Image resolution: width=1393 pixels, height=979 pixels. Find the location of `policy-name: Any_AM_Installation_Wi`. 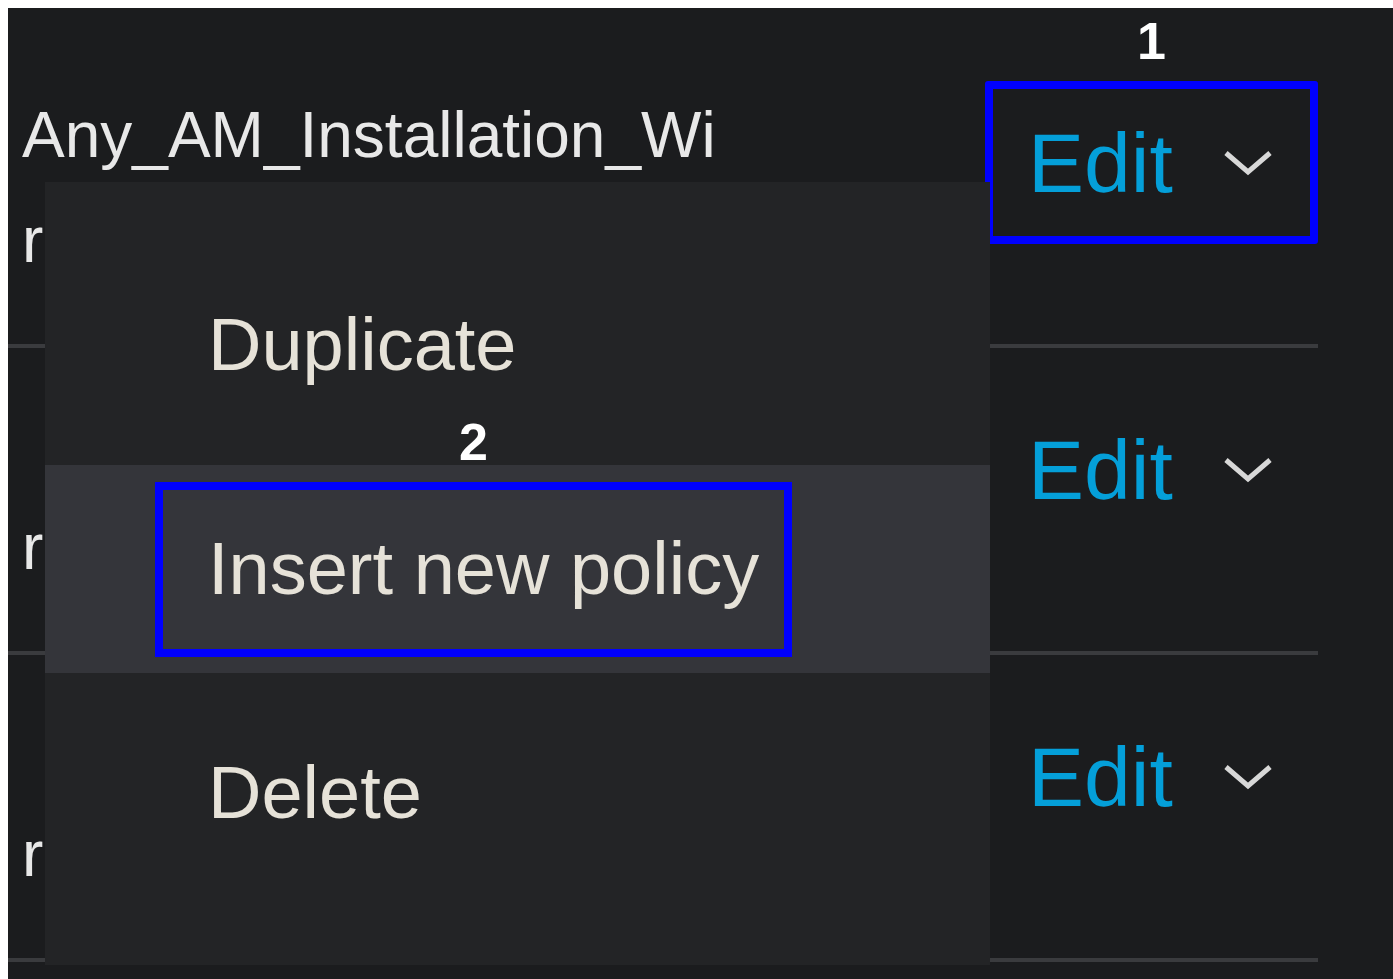

policy-name: Any_AM_Installation_Wi is located at coordinates (369, 135).